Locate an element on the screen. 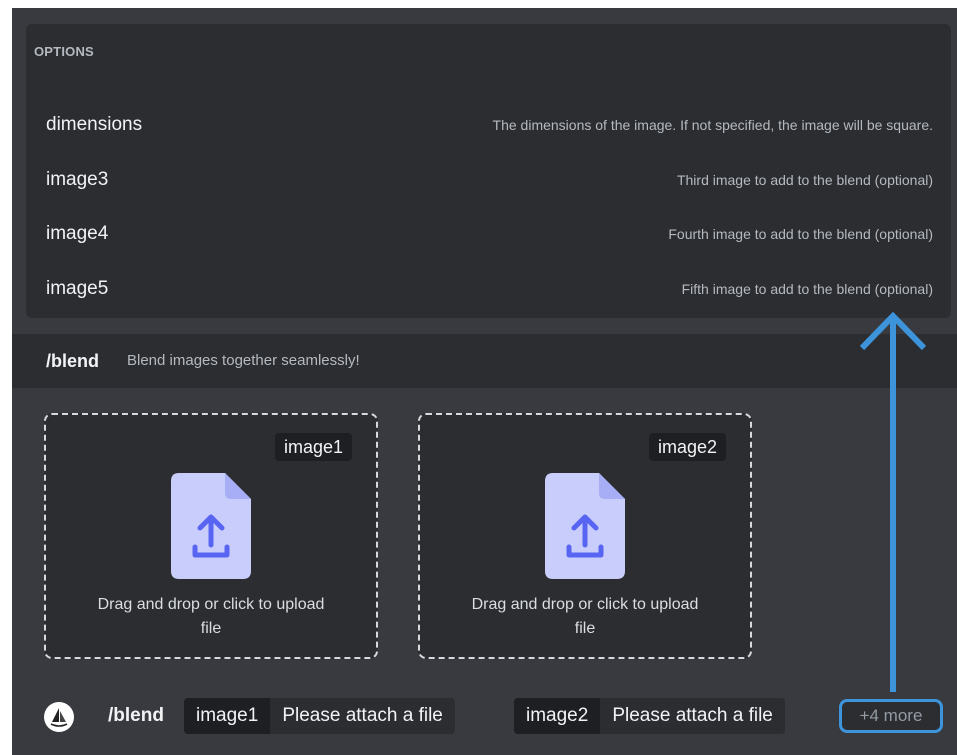 The height and width of the screenshot is (755, 957). option-name: image5 is located at coordinates (77, 288).